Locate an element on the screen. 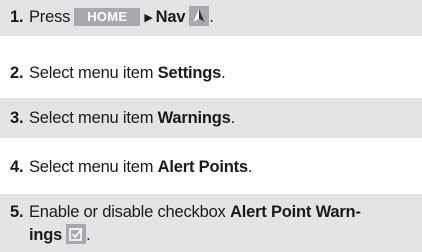 The image size is (422, 252). step-text: Enable or disable checkbox is located at coordinates (127, 212).